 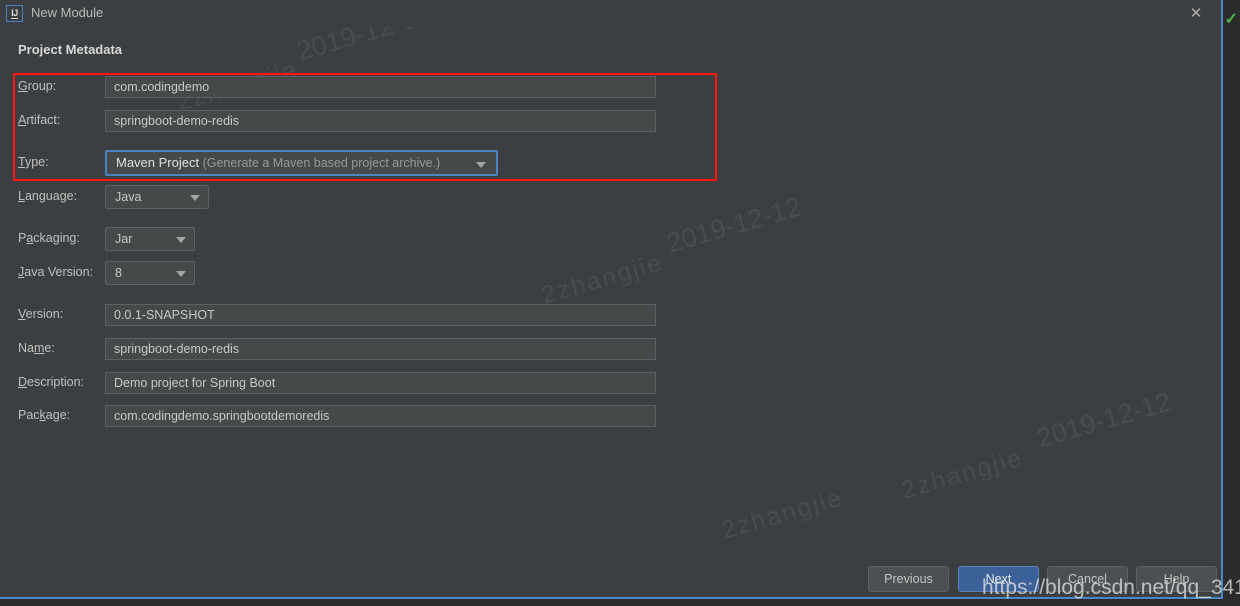 What do you see at coordinates (70, 49) in the screenshot?
I see `page-title: Project Metadata` at bounding box center [70, 49].